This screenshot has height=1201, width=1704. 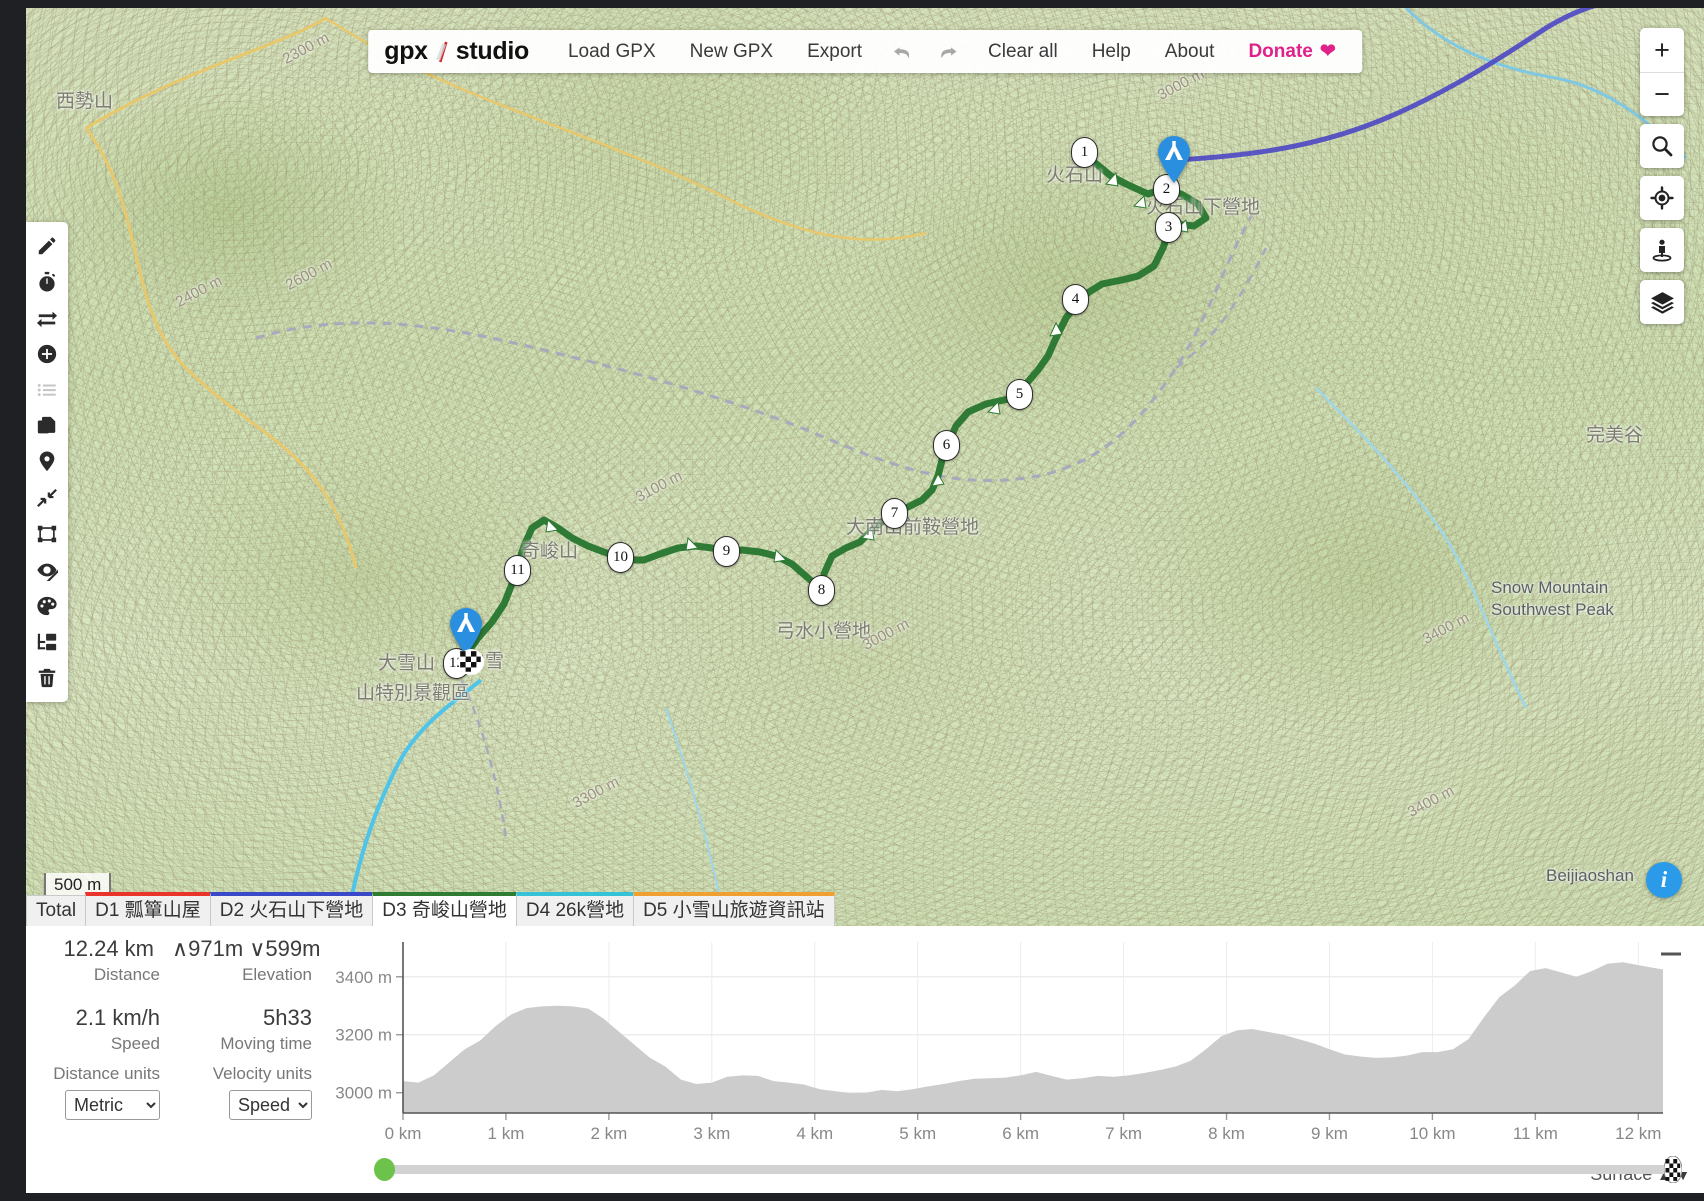 I want to click on zoom-controls: + −, so click(x=1662, y=72).